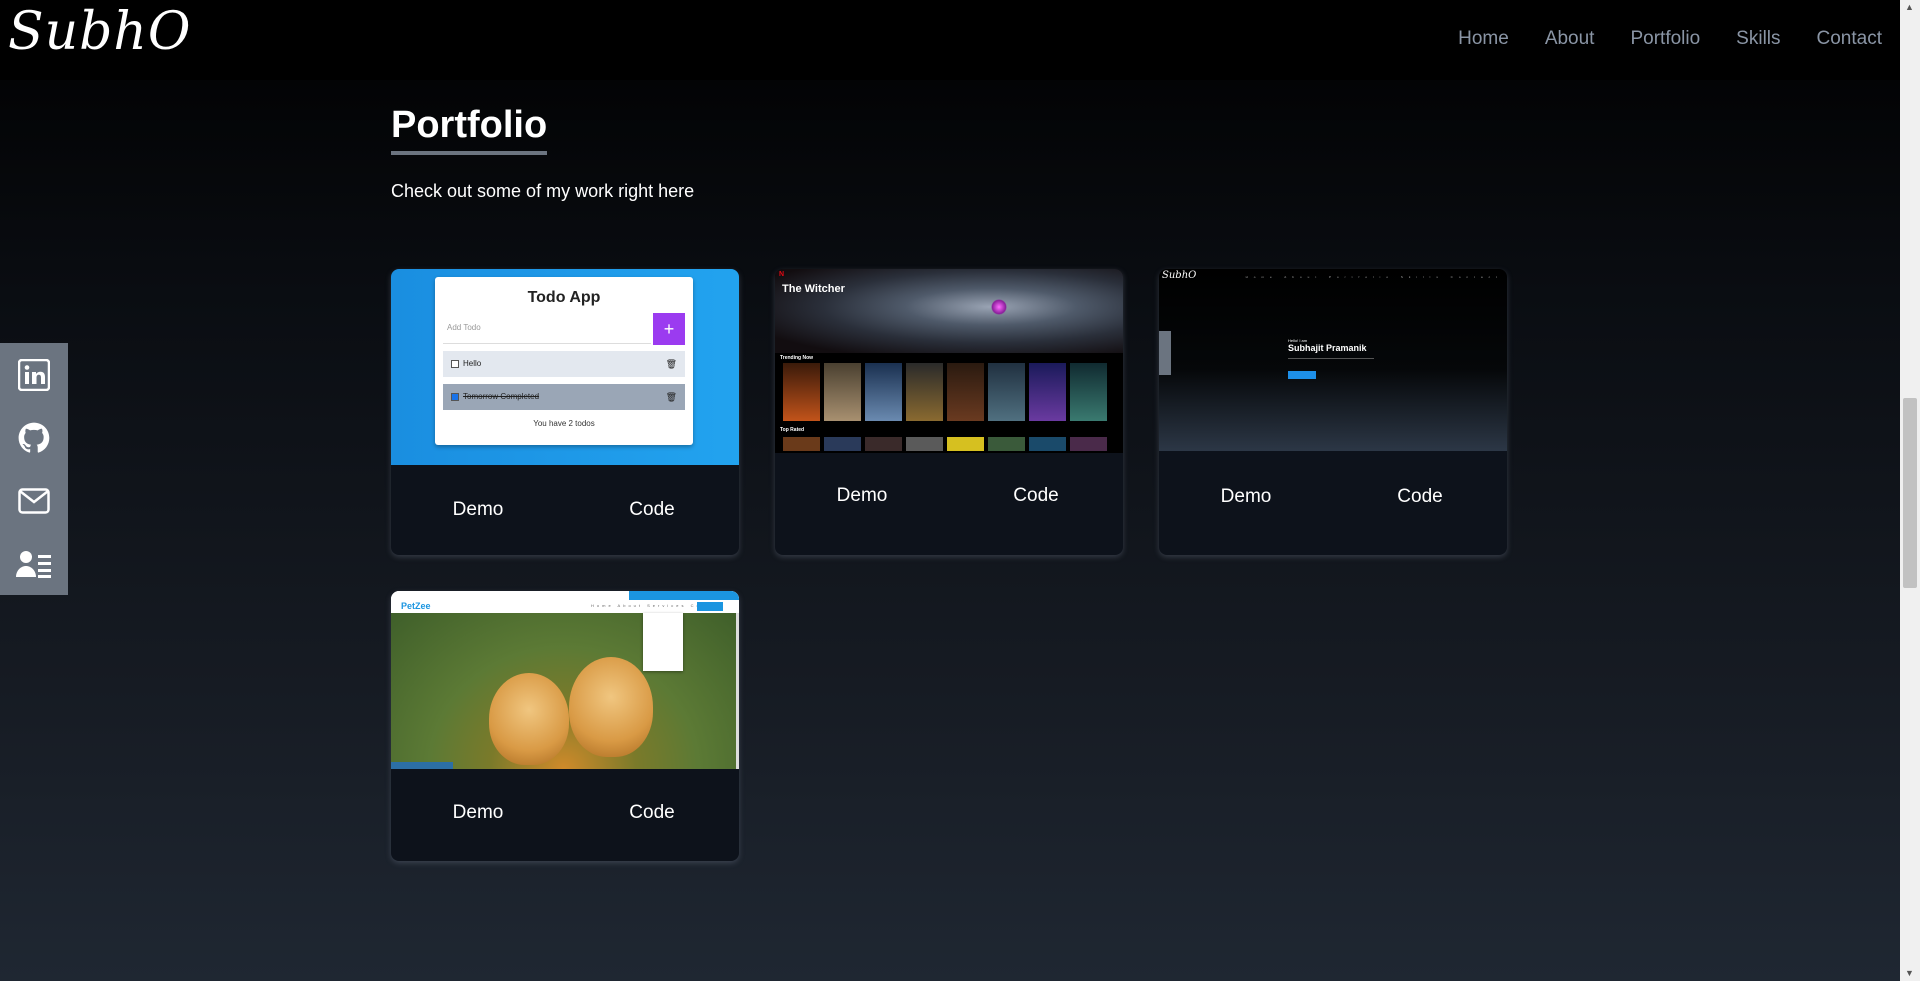 Image resolution: width=1920 pixels, height=981 pixels. I want to click on project-preview-petzee: PetZee Home About Services Contact, so click(565, 680).